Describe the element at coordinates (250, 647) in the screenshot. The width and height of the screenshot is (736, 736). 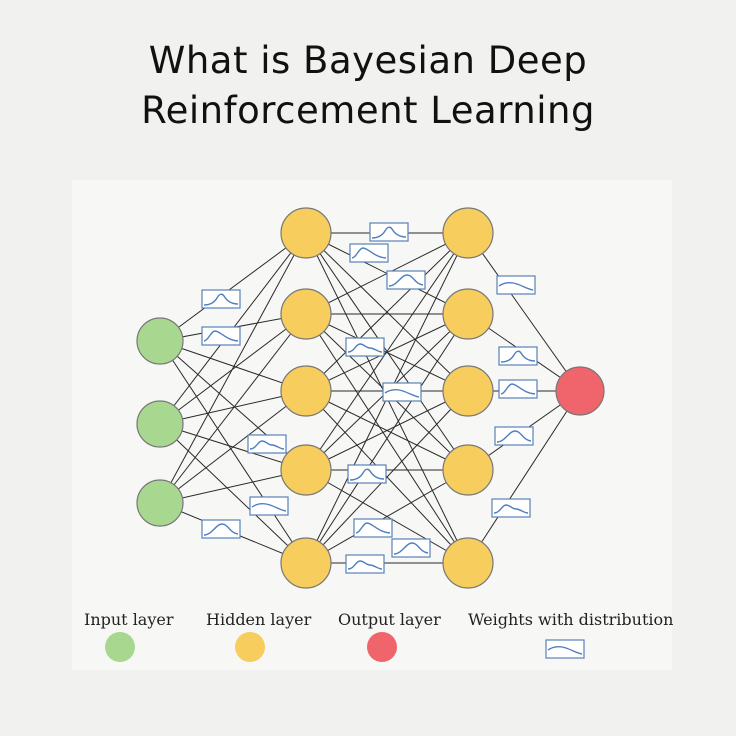
I see `legend-hidden-swatch` at that location.